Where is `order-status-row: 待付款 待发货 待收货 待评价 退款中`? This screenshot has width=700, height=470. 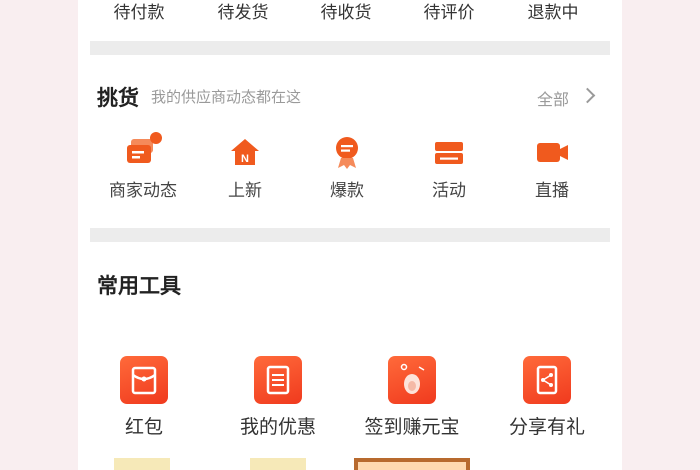 order-status-row: 待付款 待发货 待收货 待评价 退款中 is located at coordinates (350, 12).